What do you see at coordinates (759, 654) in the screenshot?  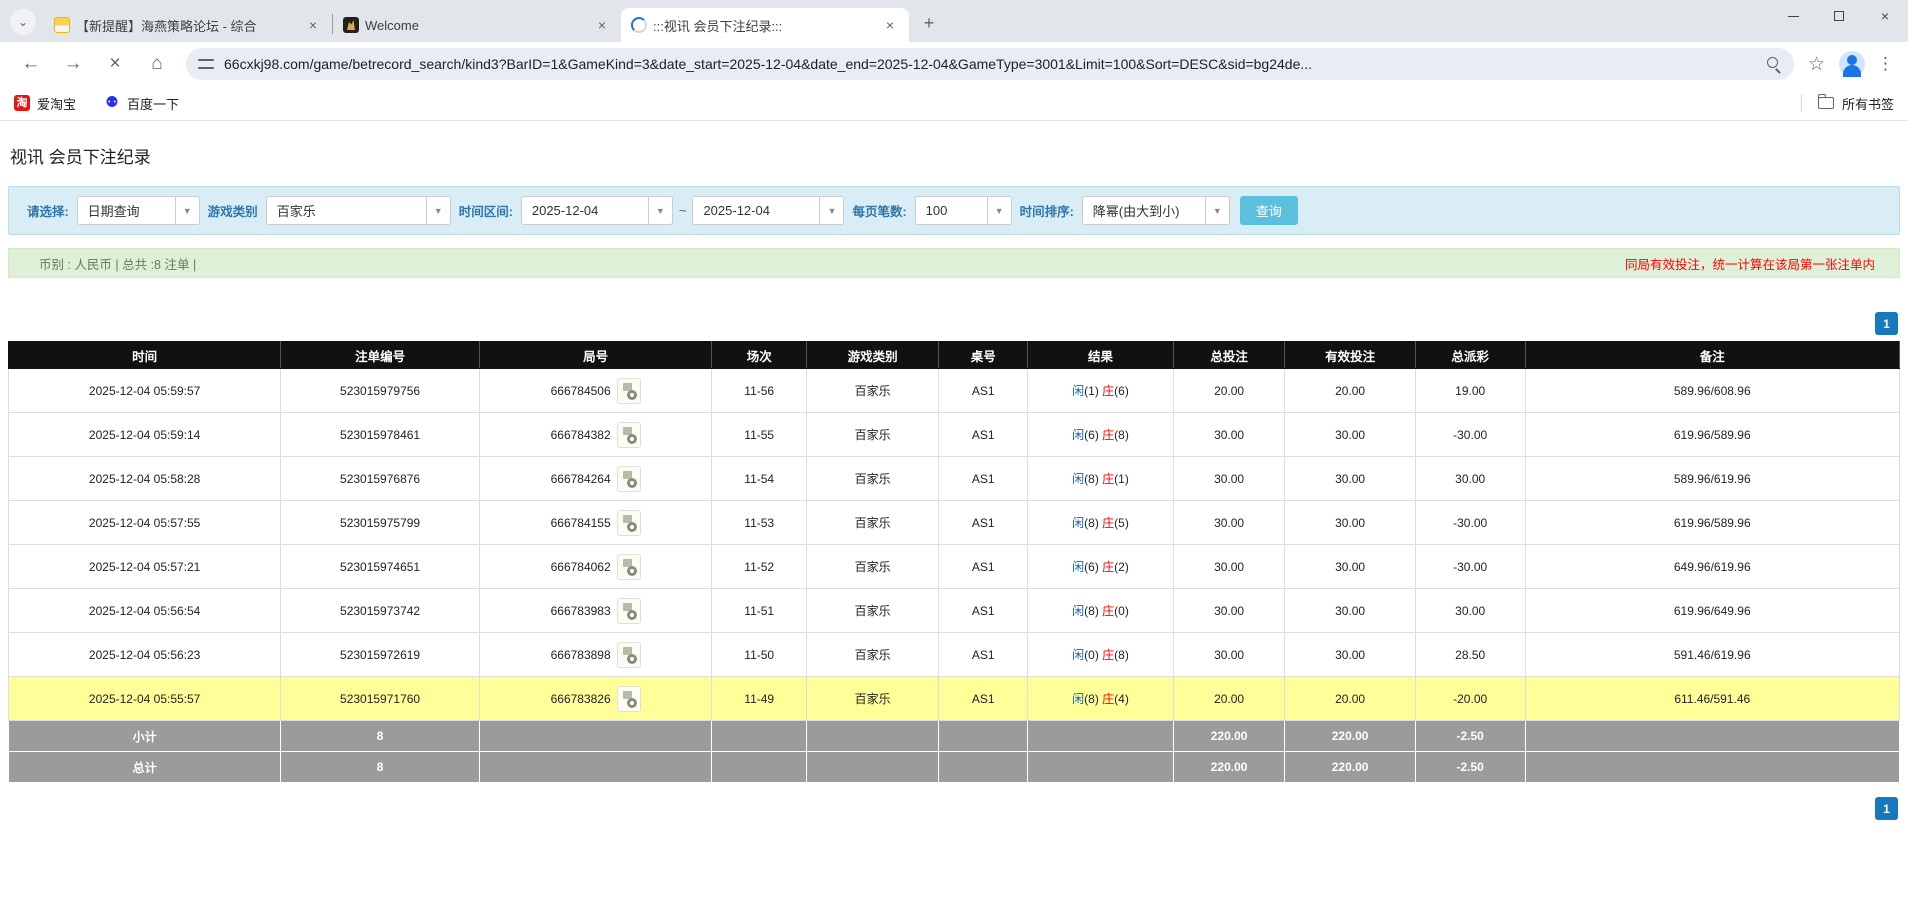 I see `cell-session: 11-50` at bounding box center [759, 654].